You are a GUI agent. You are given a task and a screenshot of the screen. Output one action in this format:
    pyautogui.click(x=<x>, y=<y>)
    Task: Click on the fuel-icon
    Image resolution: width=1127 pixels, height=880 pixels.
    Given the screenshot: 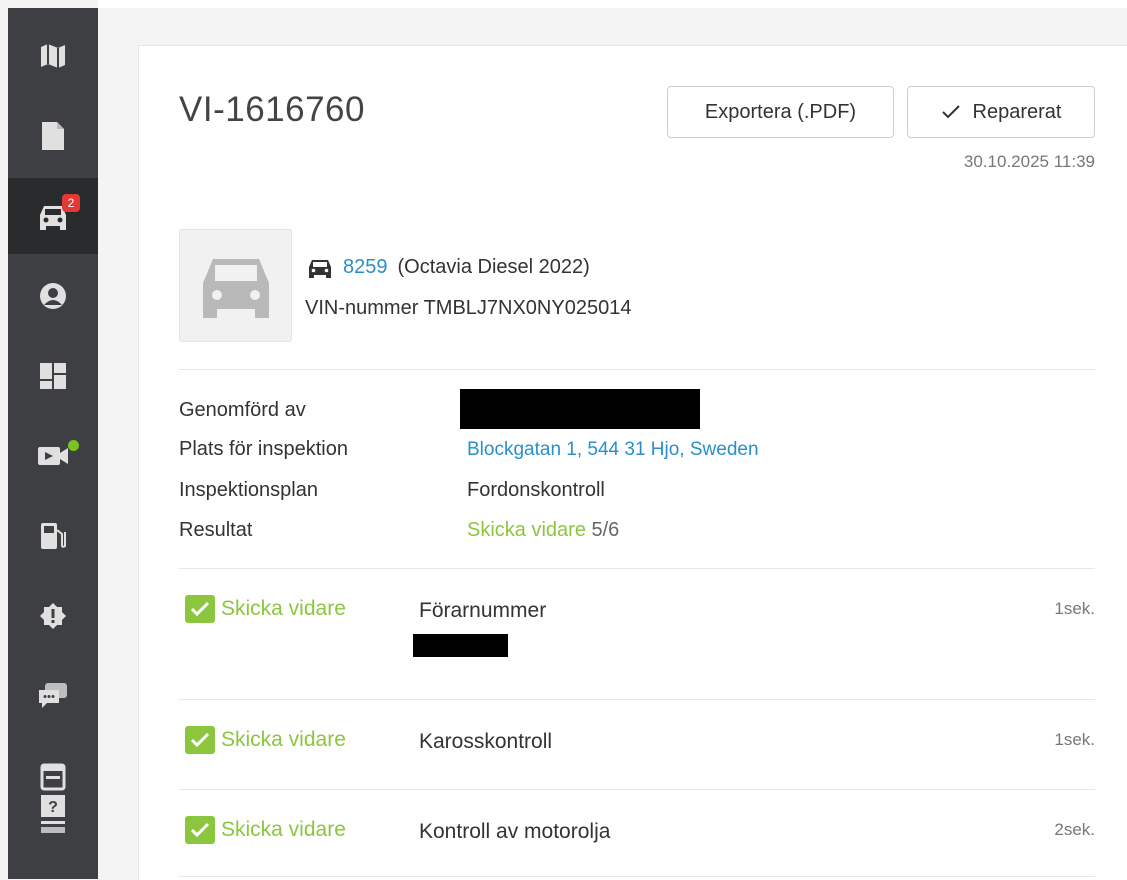 What is the action you would take?
    pyautogui.click(x=53, y=536)
    